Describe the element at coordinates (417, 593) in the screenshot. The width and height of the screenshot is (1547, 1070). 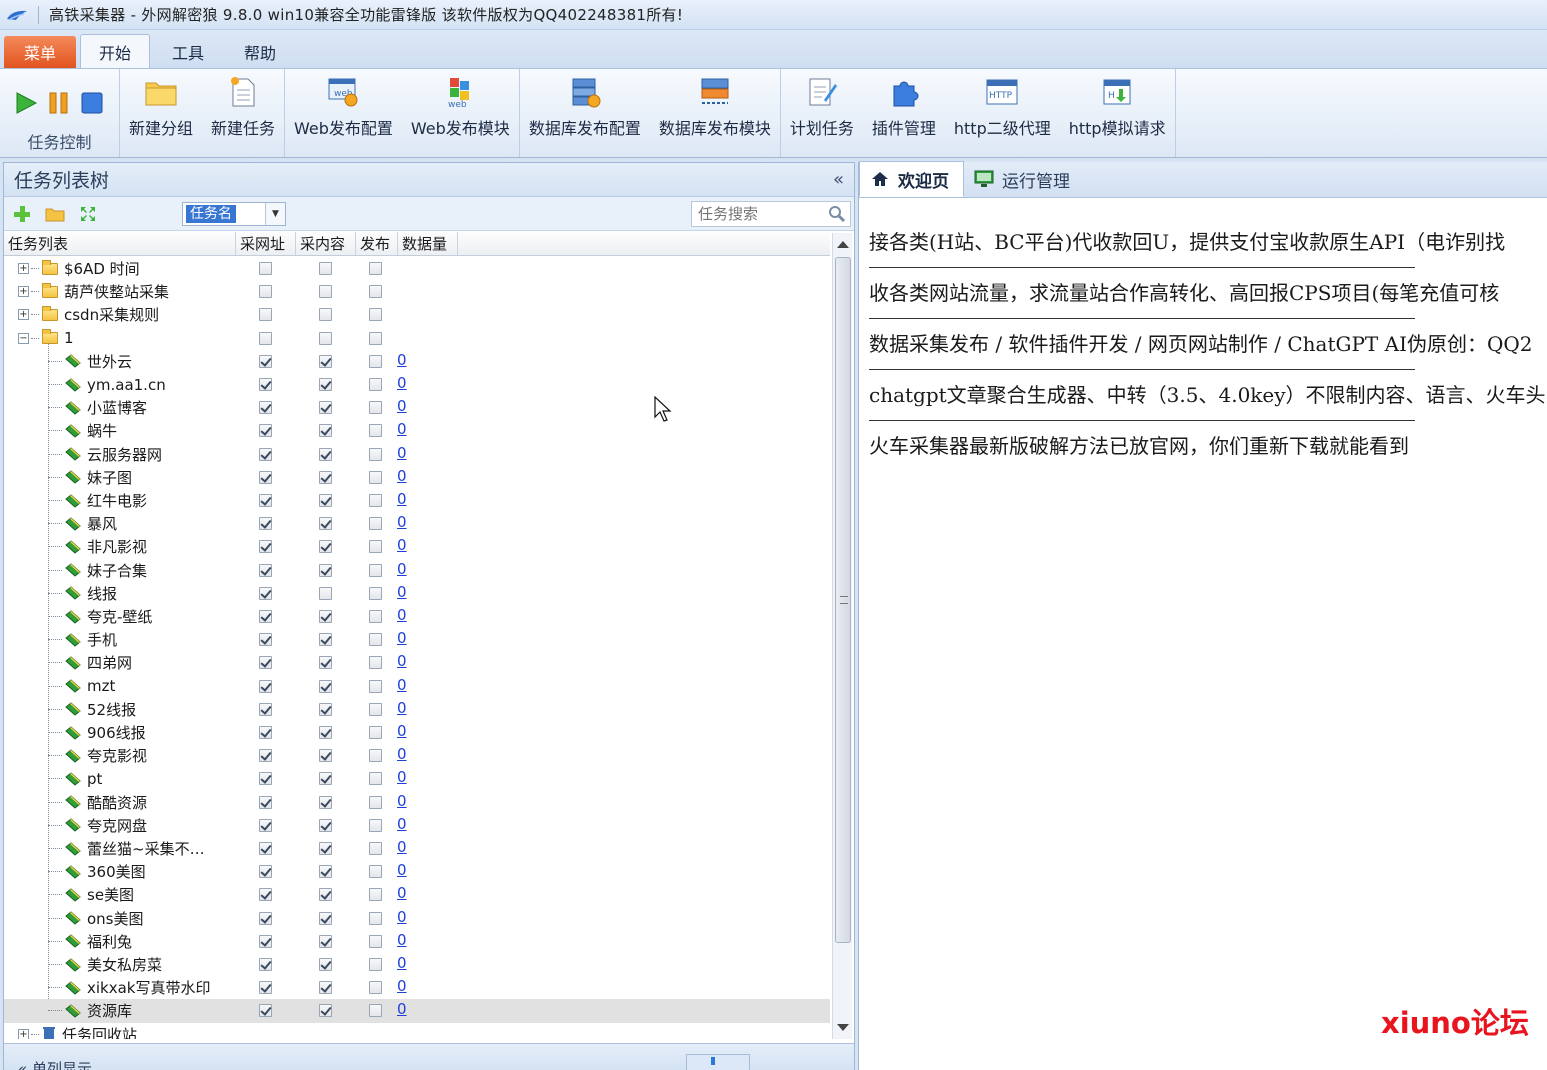
I see `task-row: 线报 0` at that location.